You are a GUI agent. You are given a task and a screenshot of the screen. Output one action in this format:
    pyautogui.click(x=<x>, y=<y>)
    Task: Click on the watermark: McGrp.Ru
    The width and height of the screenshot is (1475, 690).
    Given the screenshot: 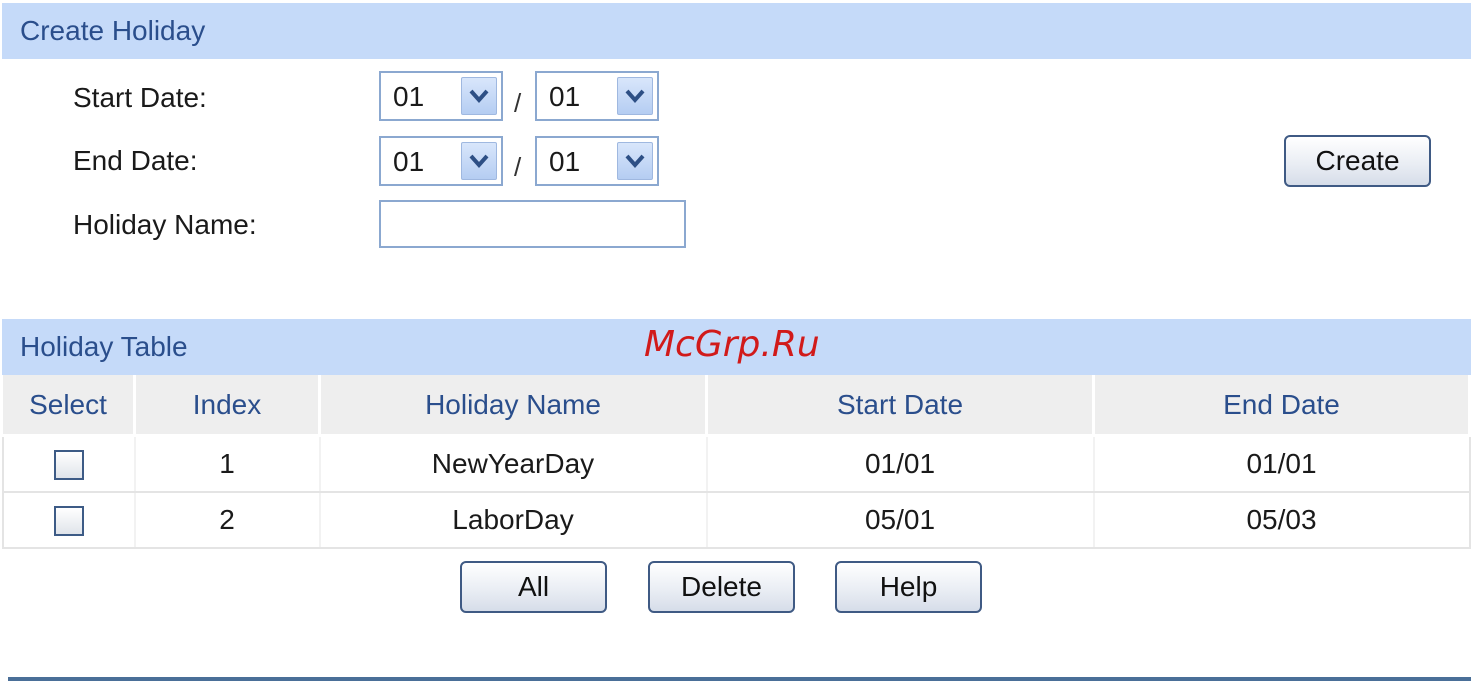 What is the action you would take?
    pyautogui.click(x=732, y=344)
    